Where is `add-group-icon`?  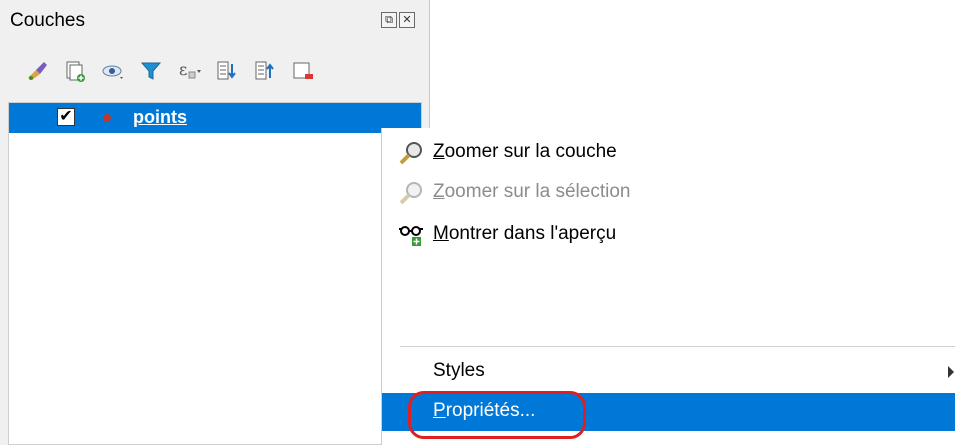
add-group-icon is located at coordinates (75, 71).